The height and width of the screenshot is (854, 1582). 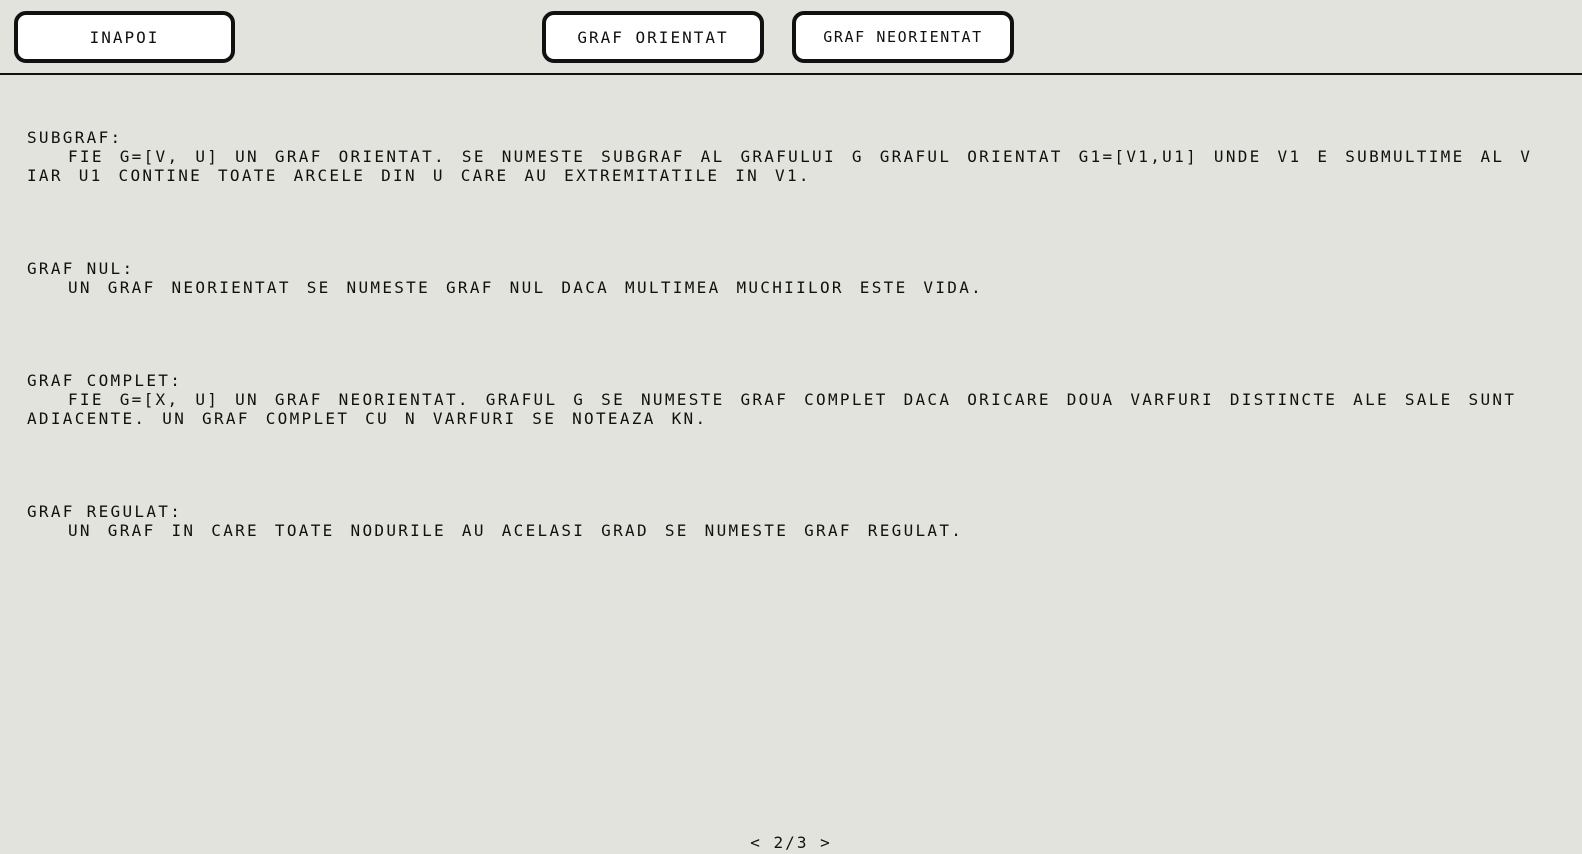 I want to click on top-toolbar: INAPOI GRAF ORIENTAT GRAF NEORIENTAT, so click(x=791, y=37).